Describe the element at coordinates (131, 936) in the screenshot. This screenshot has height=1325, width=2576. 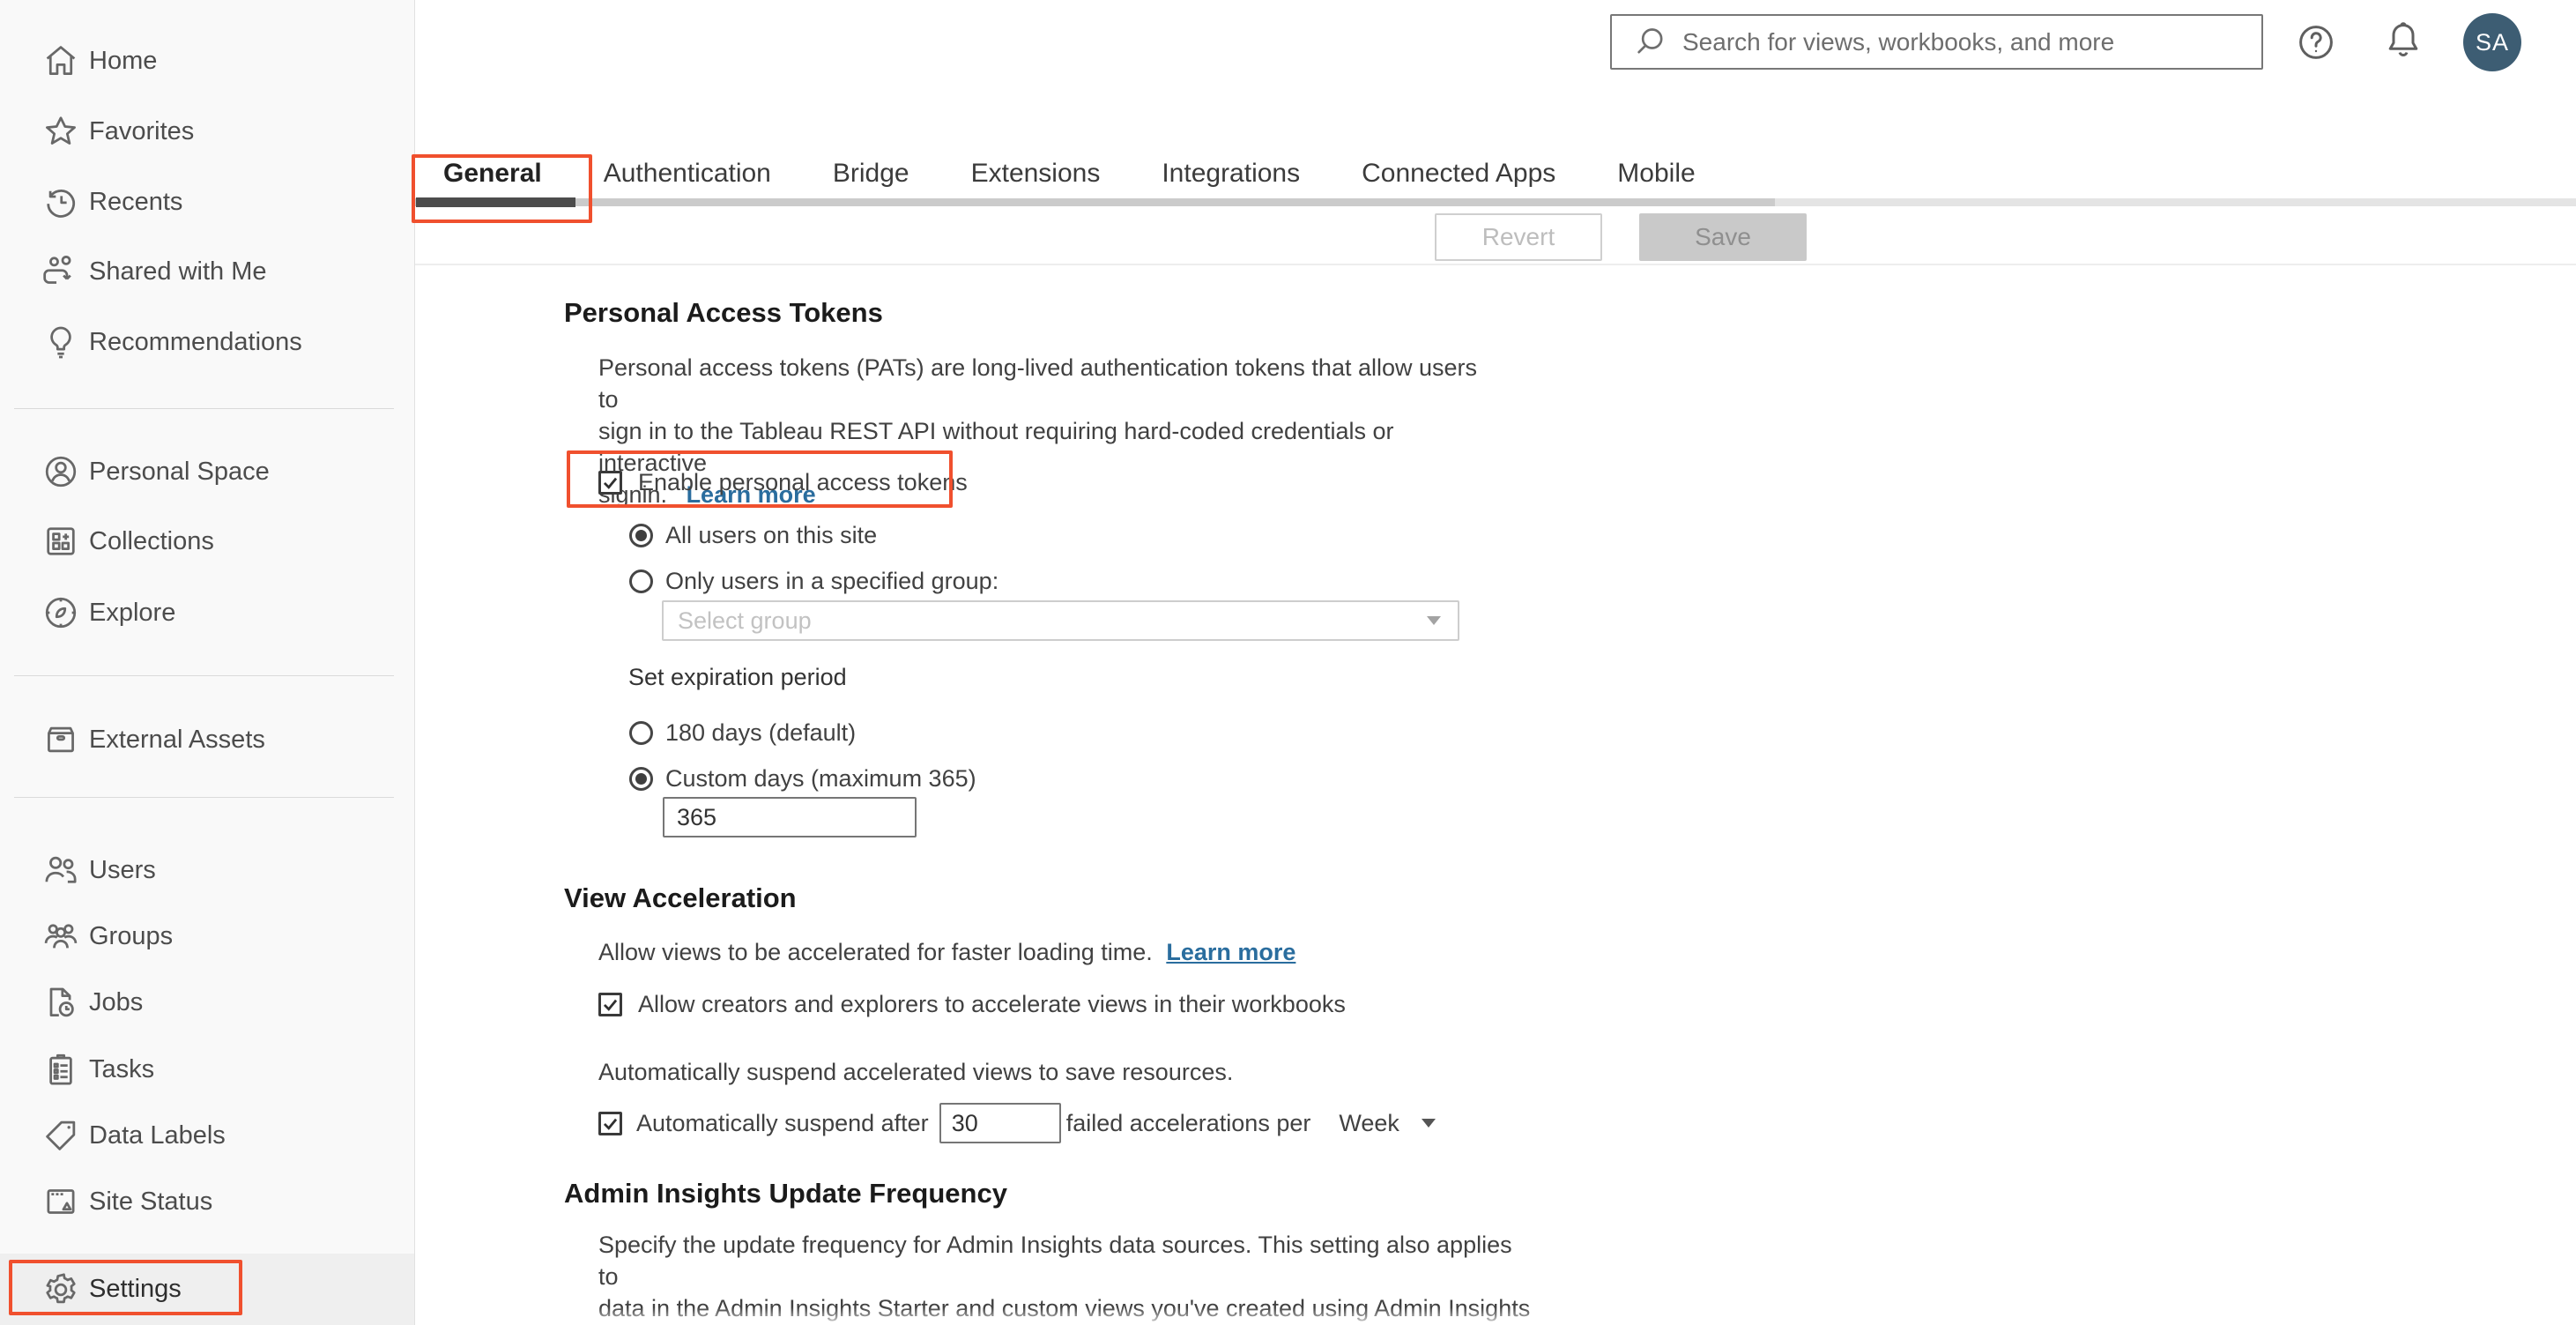
I see `sidebar-item-label: Groups` at that location.